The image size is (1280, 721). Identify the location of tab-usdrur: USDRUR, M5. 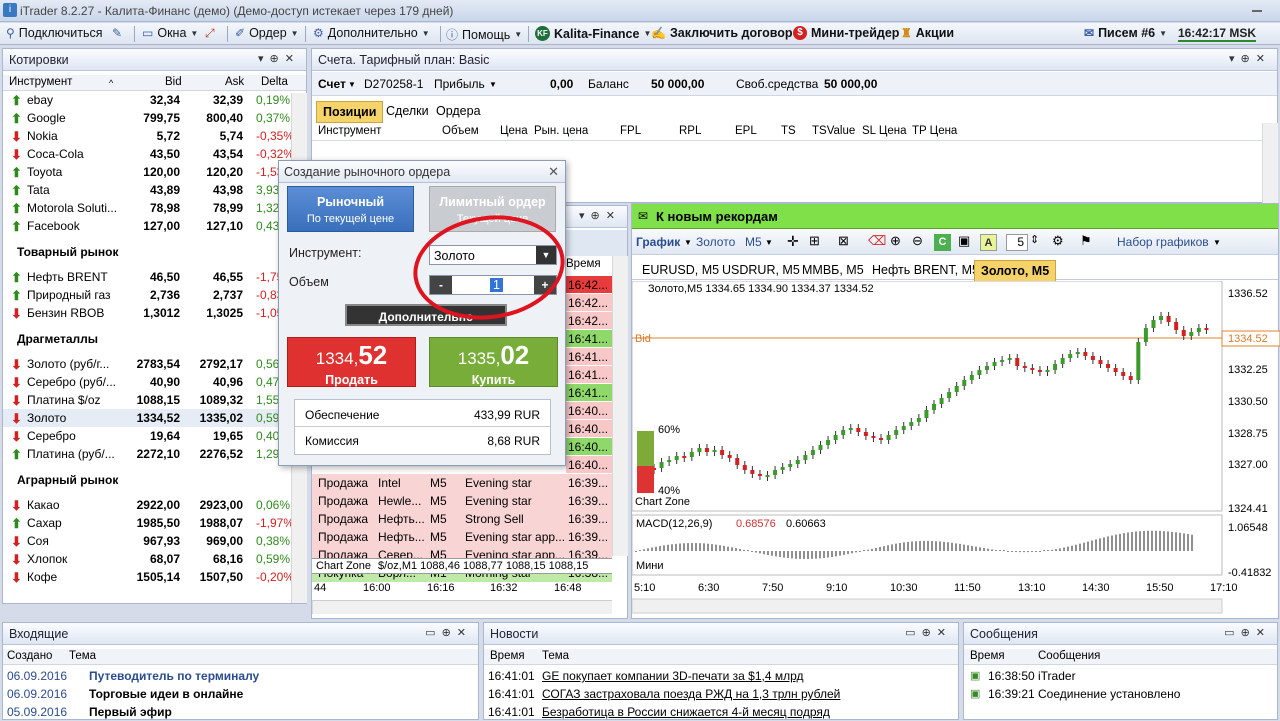
(761, 270).